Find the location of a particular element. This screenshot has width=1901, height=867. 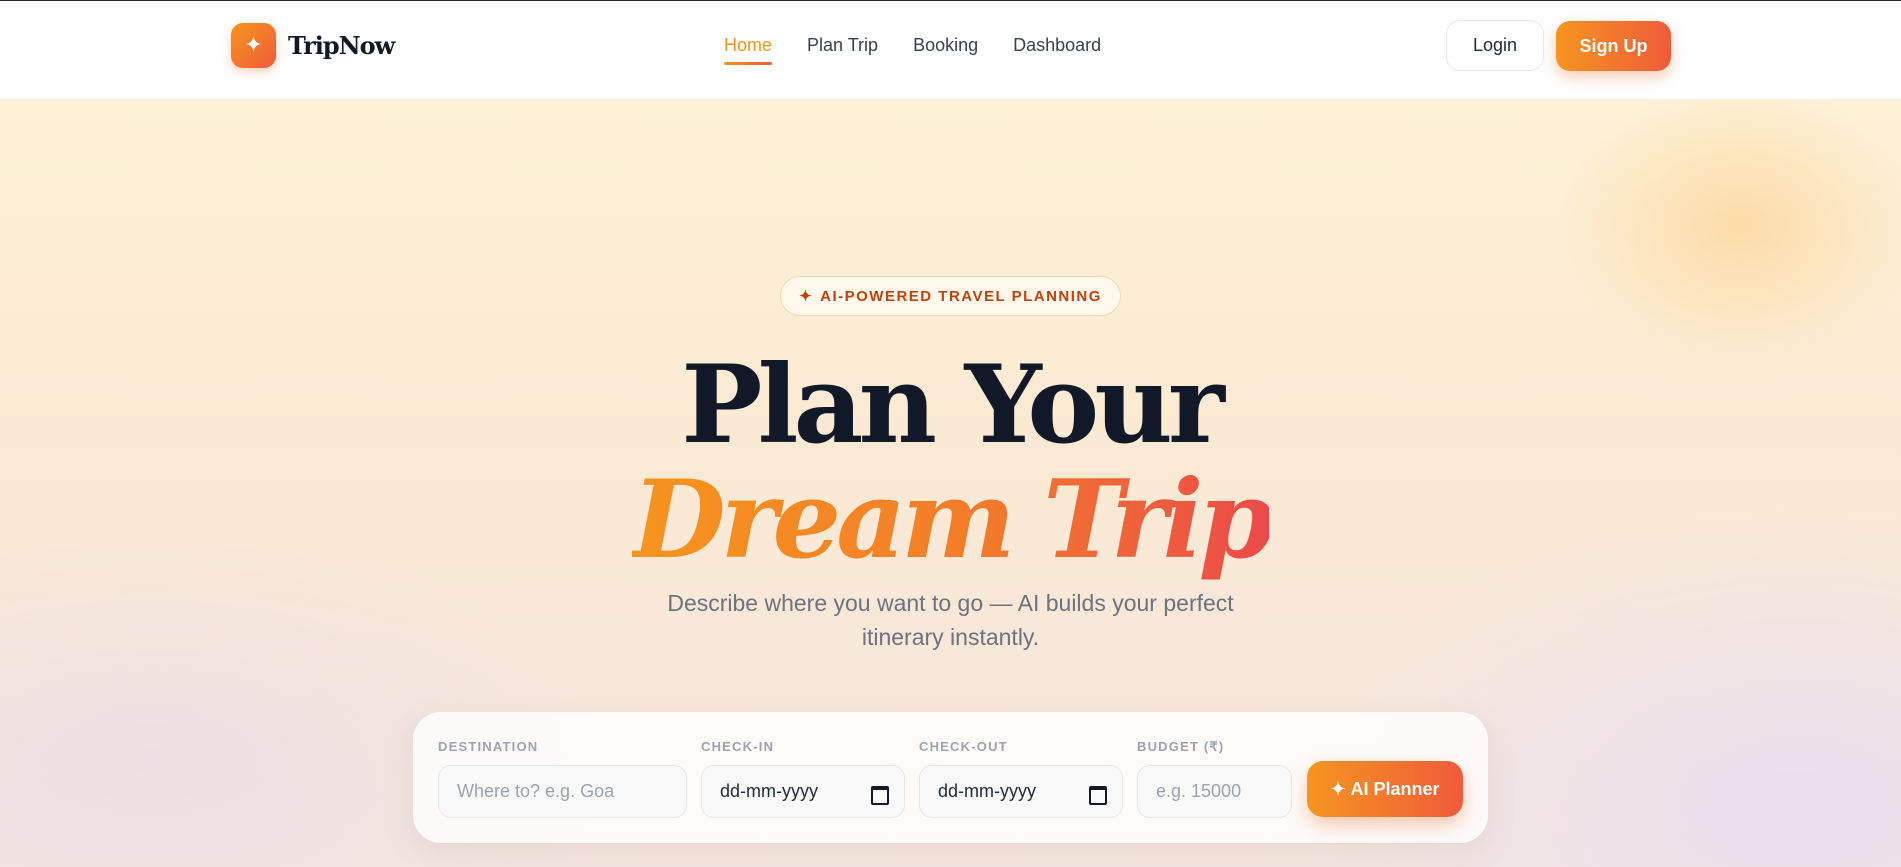

ai-planner-button: ✦ AI Planner is located at coordinates (1385, 789).